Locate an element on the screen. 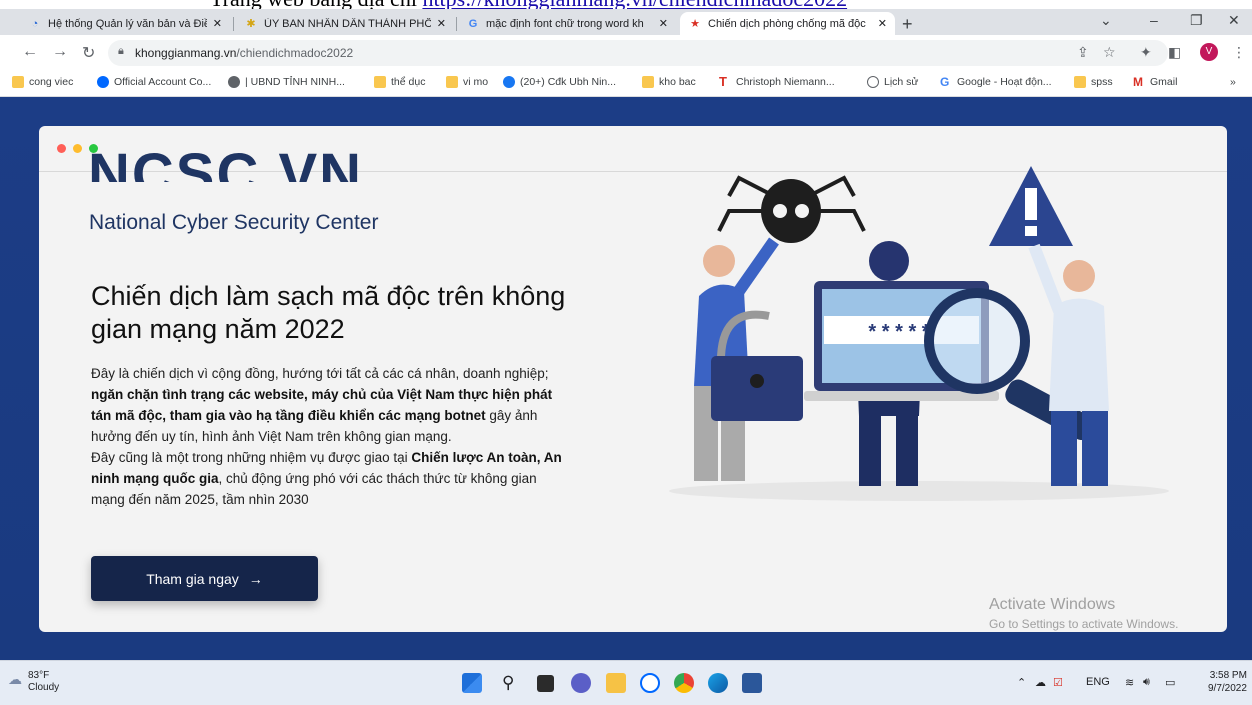 This screenshot has width=1252, height=705. tab-ubnd: ✱ ỦY BAN NHÂN DÂN THÀNH PHỐ ✕ is located at coordinates (345, 23).